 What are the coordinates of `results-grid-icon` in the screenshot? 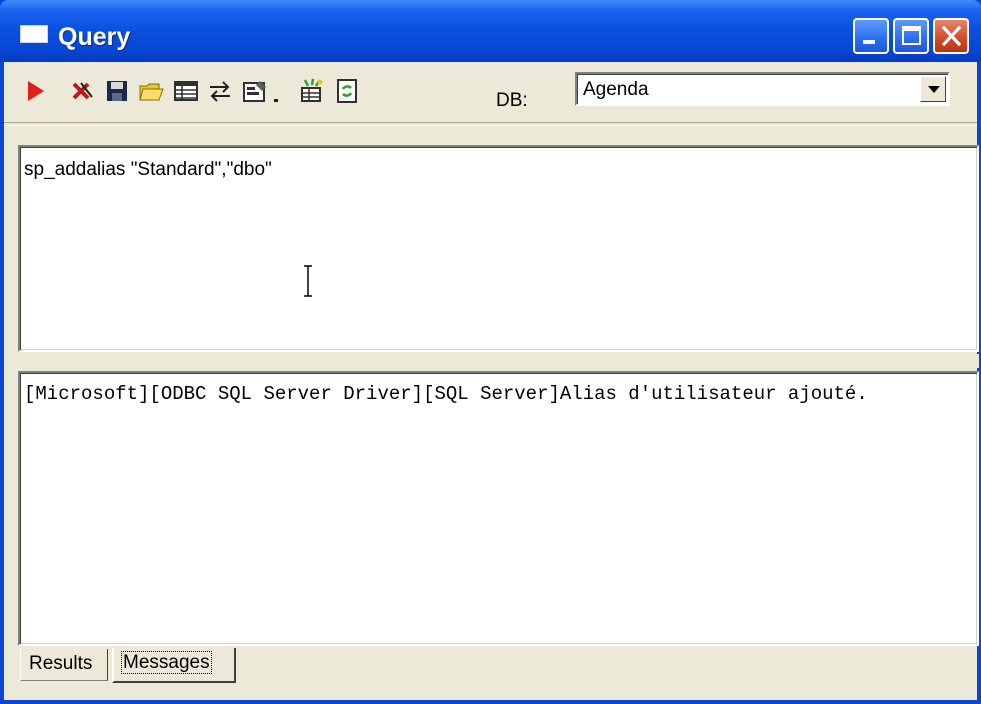 It's located at (186, 91).